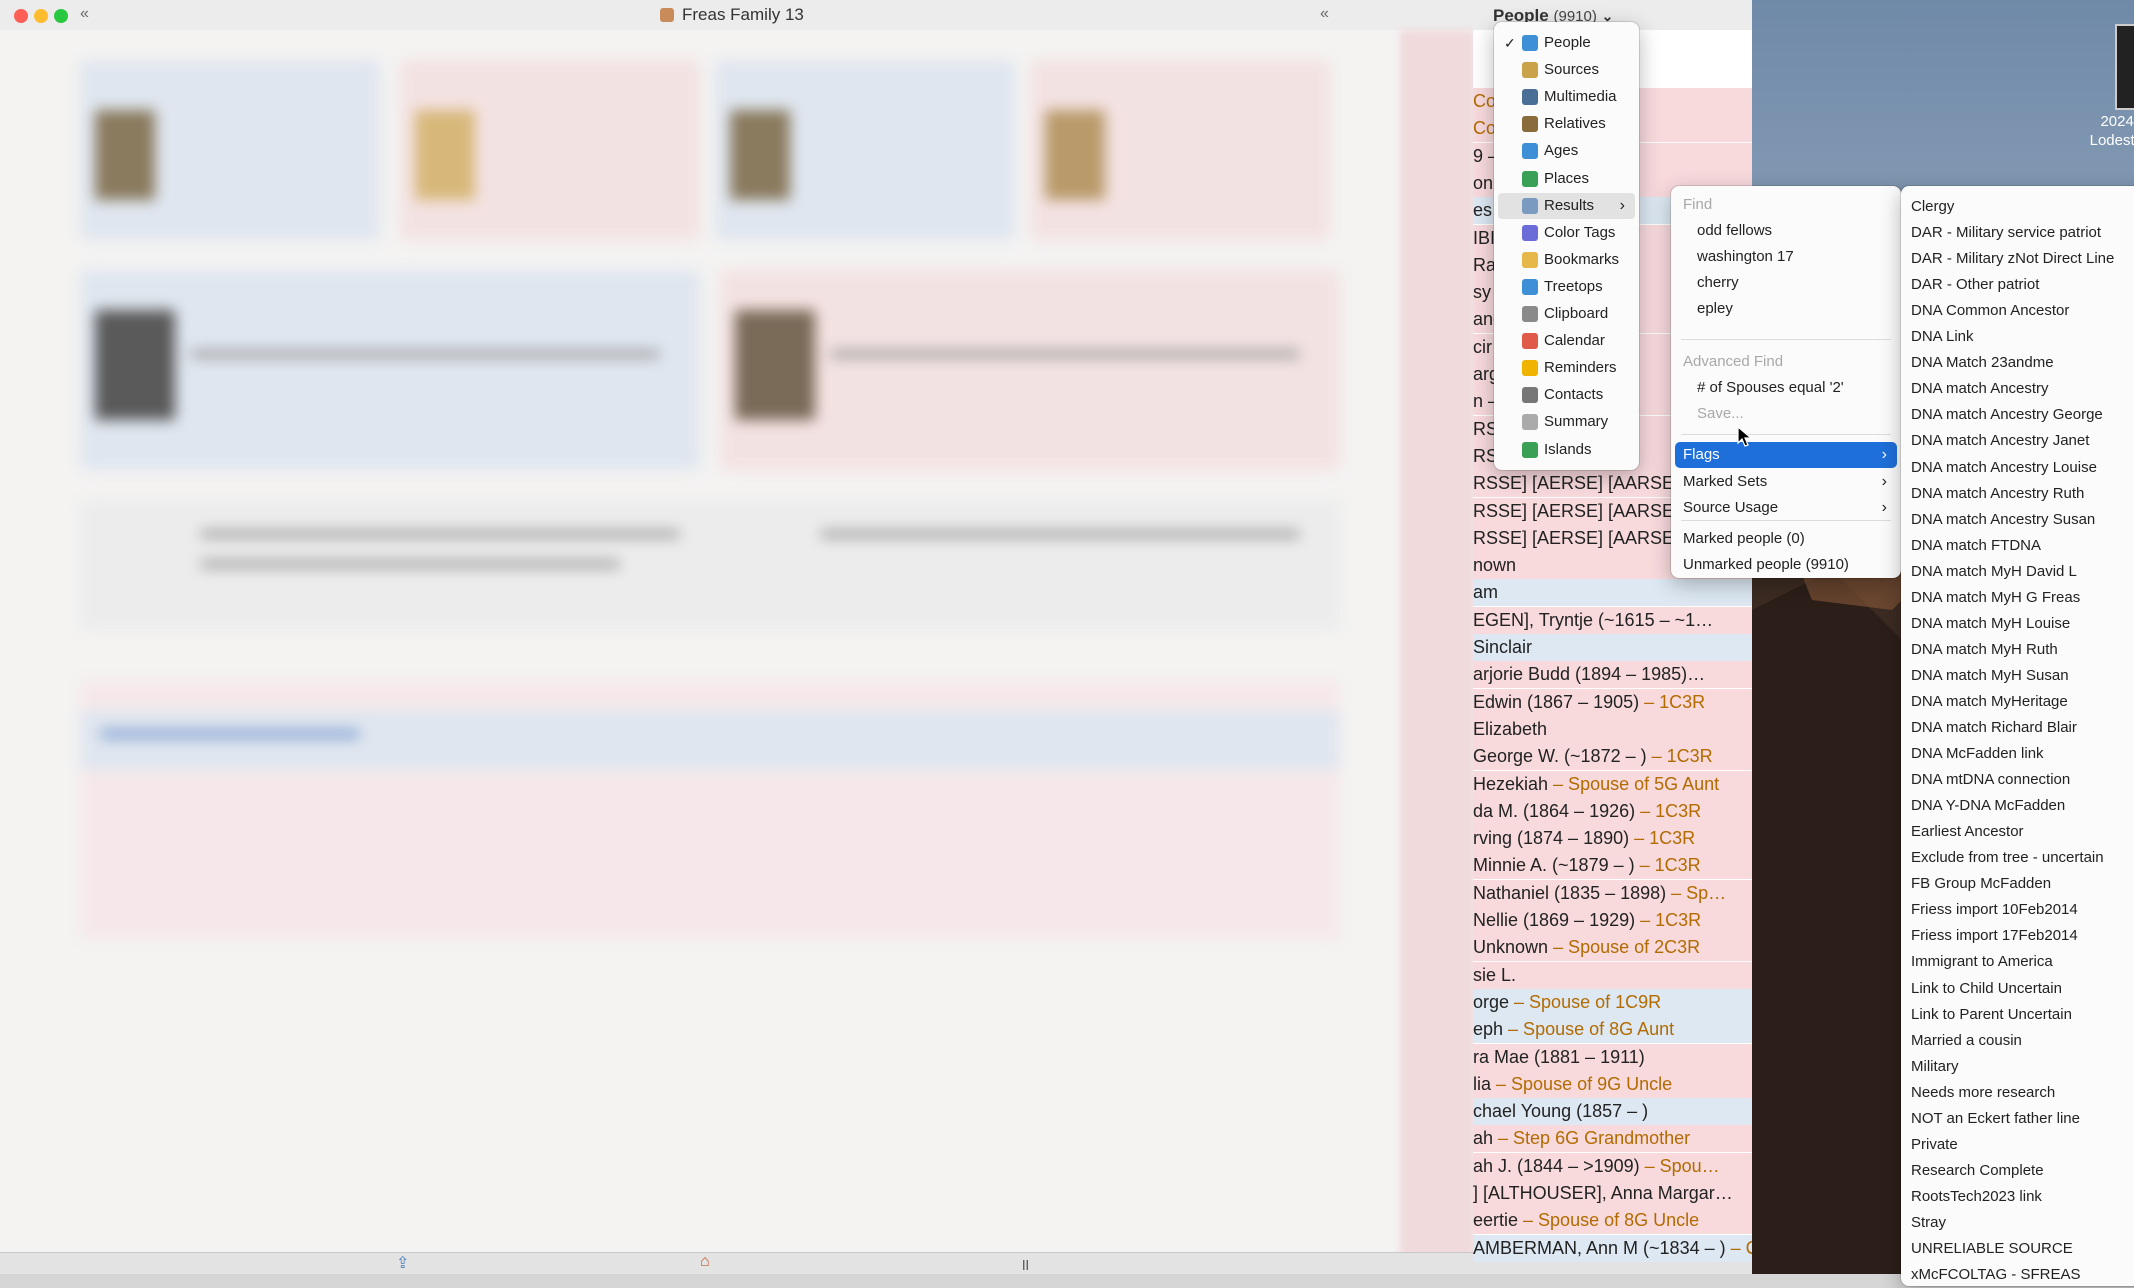 This screenshot has width=2134, height=1288. What do you see at coordinates (1613, 1002) in the screenshot?
I see `list-item: orge – Spouse of 1C9R` at bounding box center [1613, 1002].